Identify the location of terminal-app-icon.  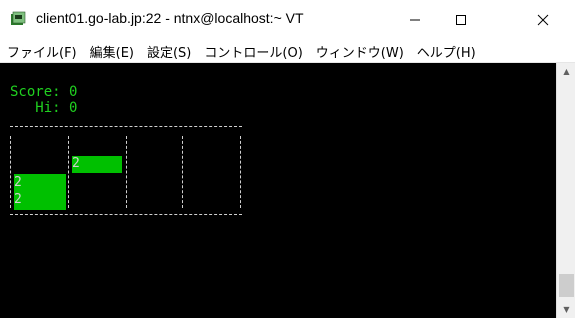
(18, 19).